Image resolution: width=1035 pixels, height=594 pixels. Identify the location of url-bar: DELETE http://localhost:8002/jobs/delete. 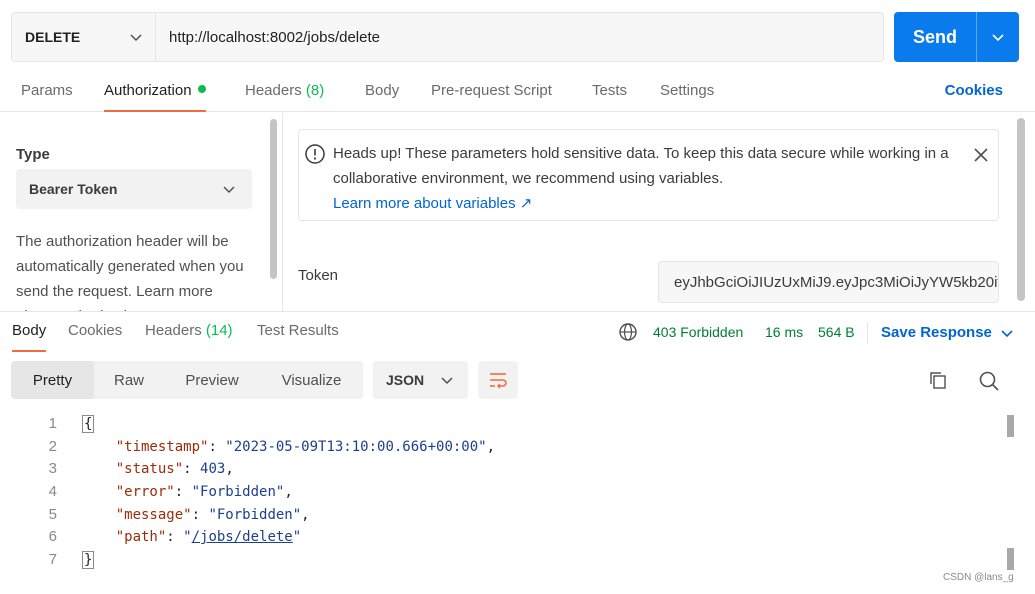
(447, 37).